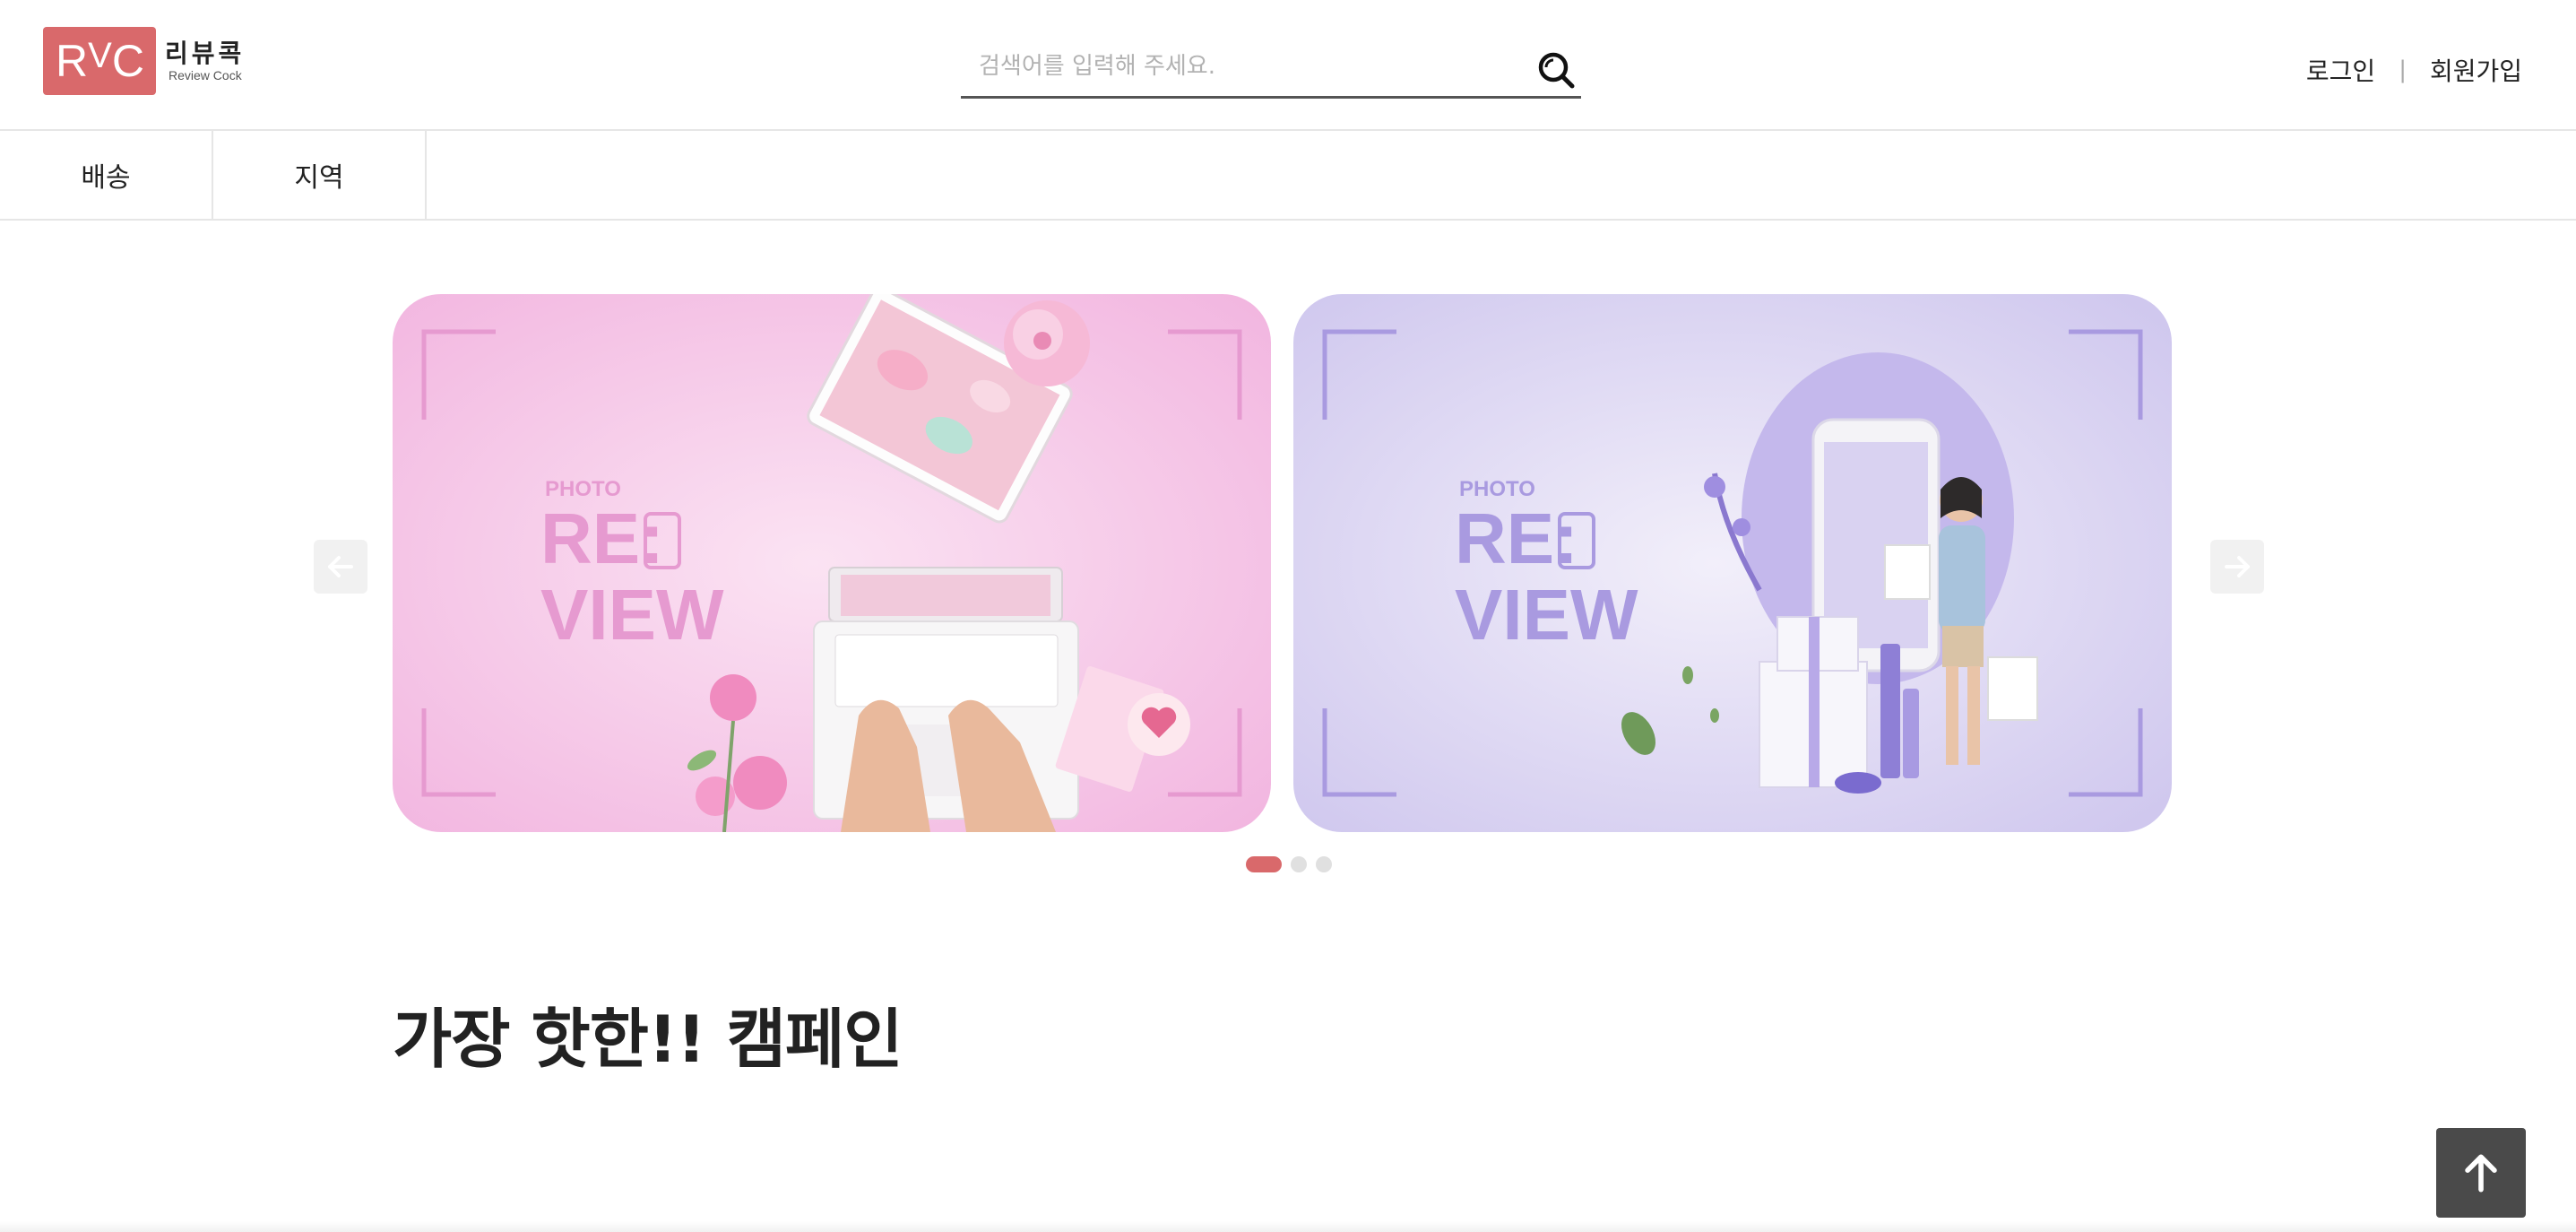 This screenshot has height=1232, width=2576. Describe the element at coordinates (106, 175) in the screenshot. I see `category-delivery: 배송` at that location.